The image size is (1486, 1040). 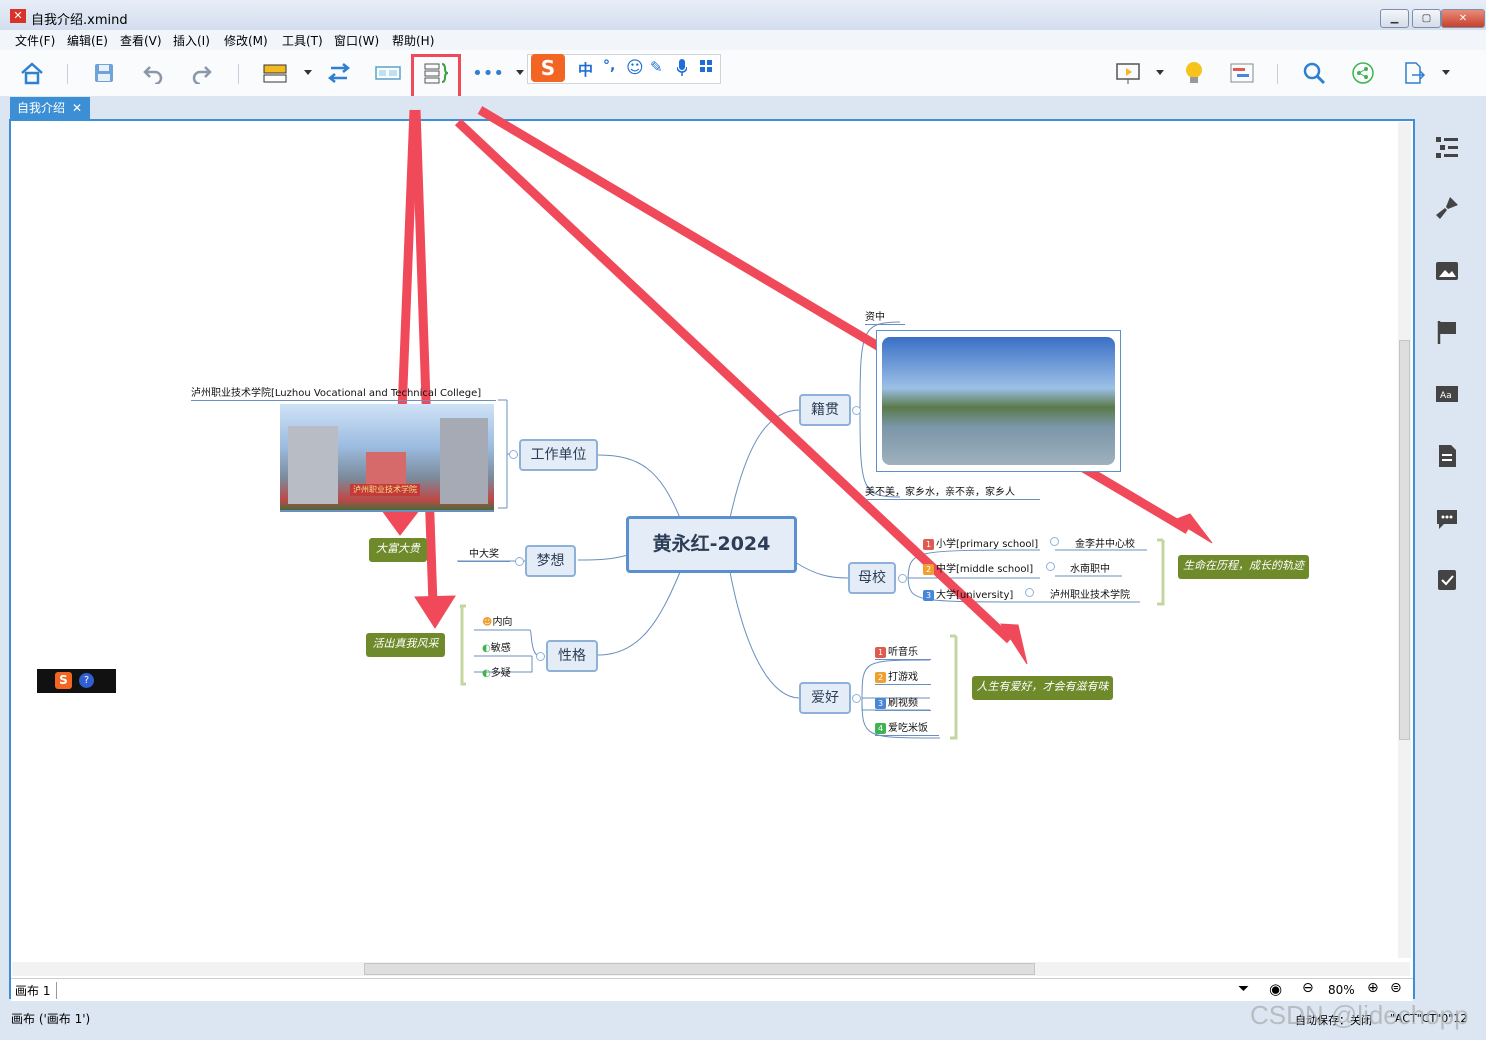 I want to click on search-icon, so click(x=1314, y=73).